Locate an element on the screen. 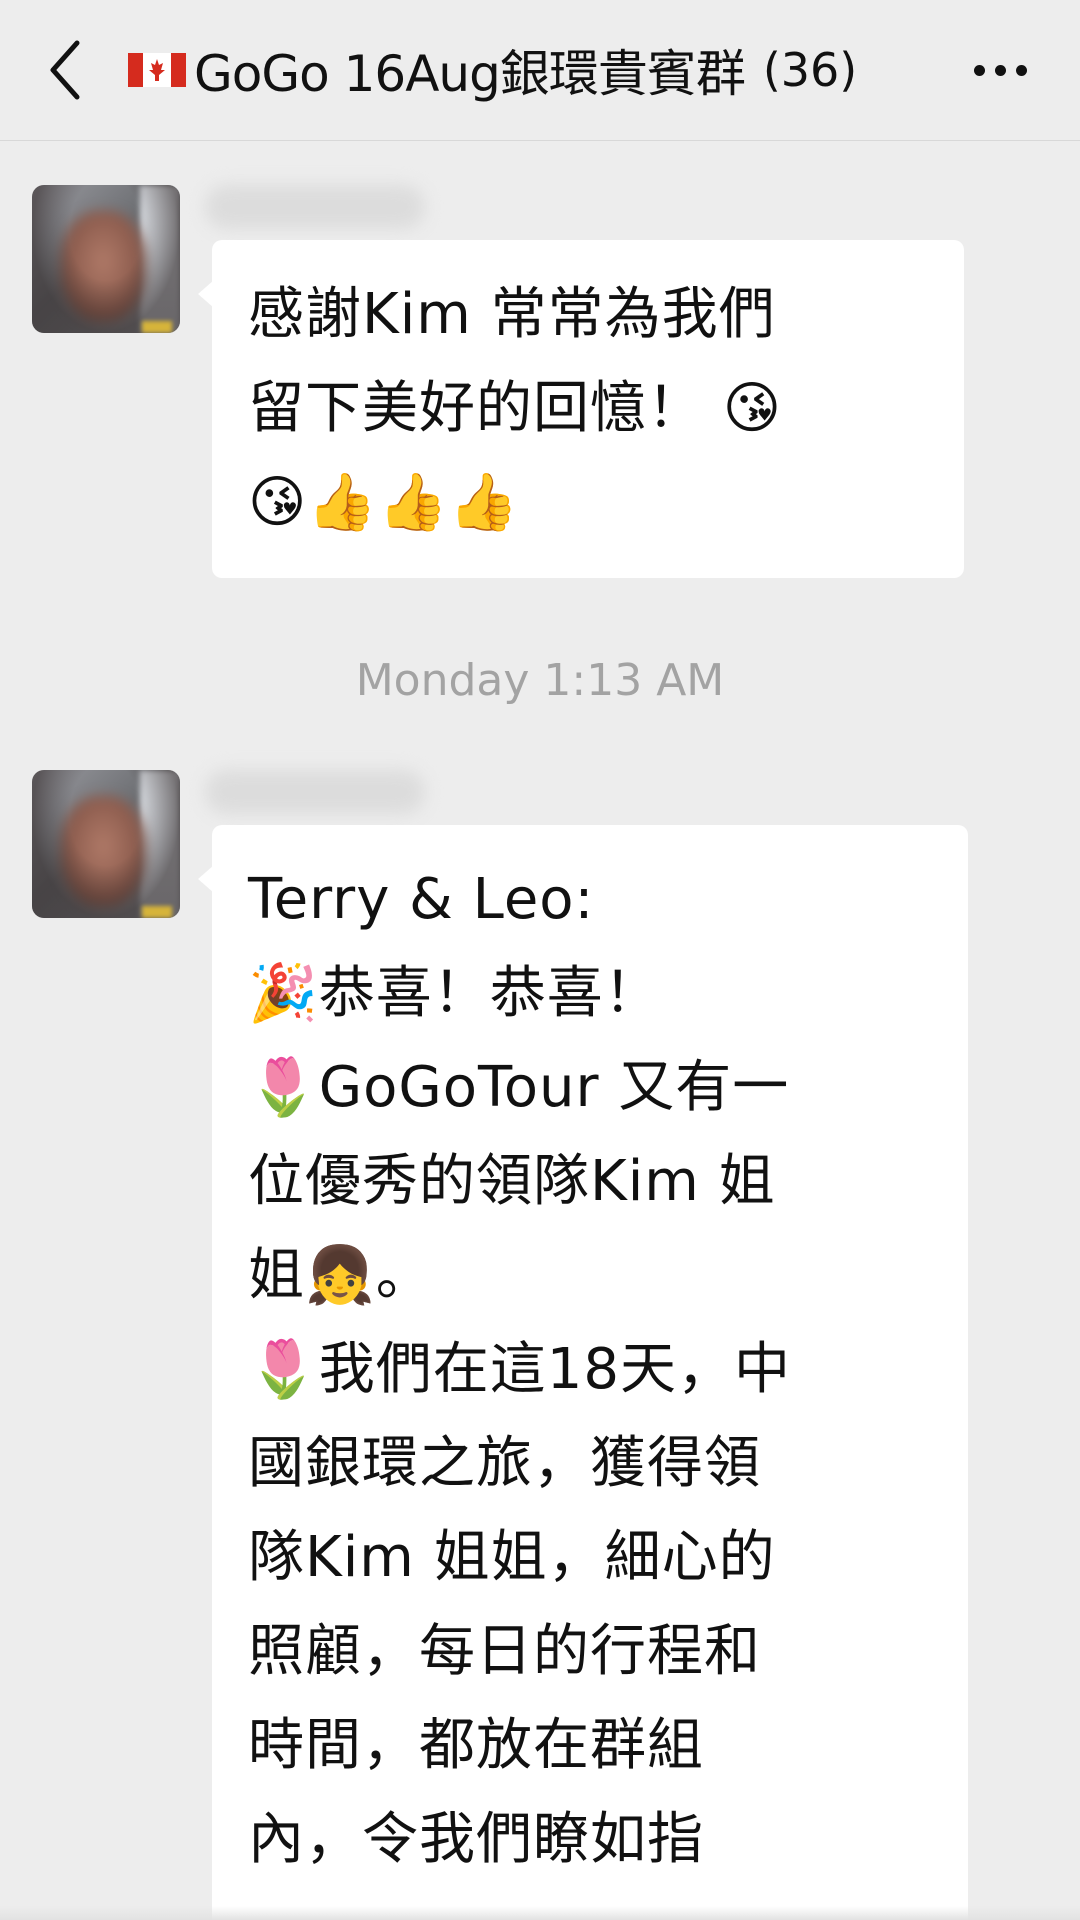  message-line: 位優秀的領隊Kim 姐 is located at coordinates (512, 1181).